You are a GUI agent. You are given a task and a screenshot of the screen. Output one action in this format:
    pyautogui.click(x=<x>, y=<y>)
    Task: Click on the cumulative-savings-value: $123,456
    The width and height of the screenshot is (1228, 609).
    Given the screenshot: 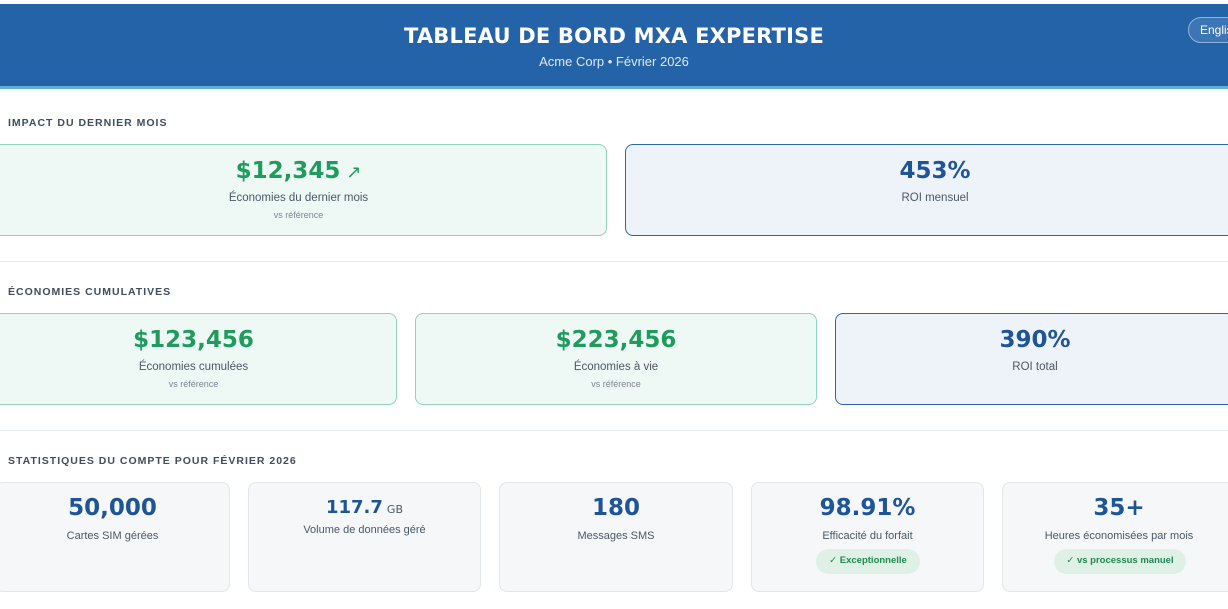 What is the action you would take?
    pyautogui.click(x=193, y=340)
    